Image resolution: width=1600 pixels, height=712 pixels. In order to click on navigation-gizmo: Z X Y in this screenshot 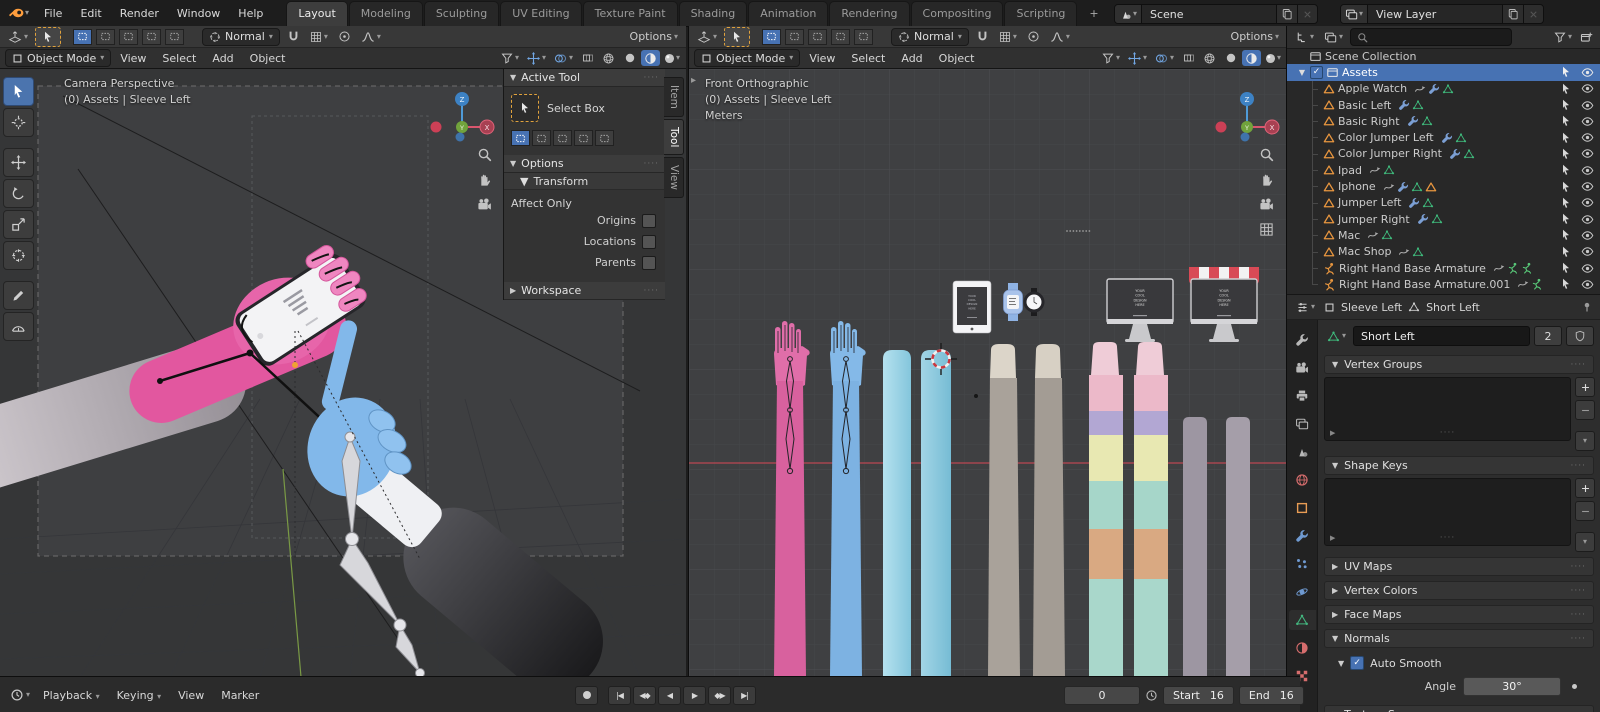, I will do `click(1245, 115)`.